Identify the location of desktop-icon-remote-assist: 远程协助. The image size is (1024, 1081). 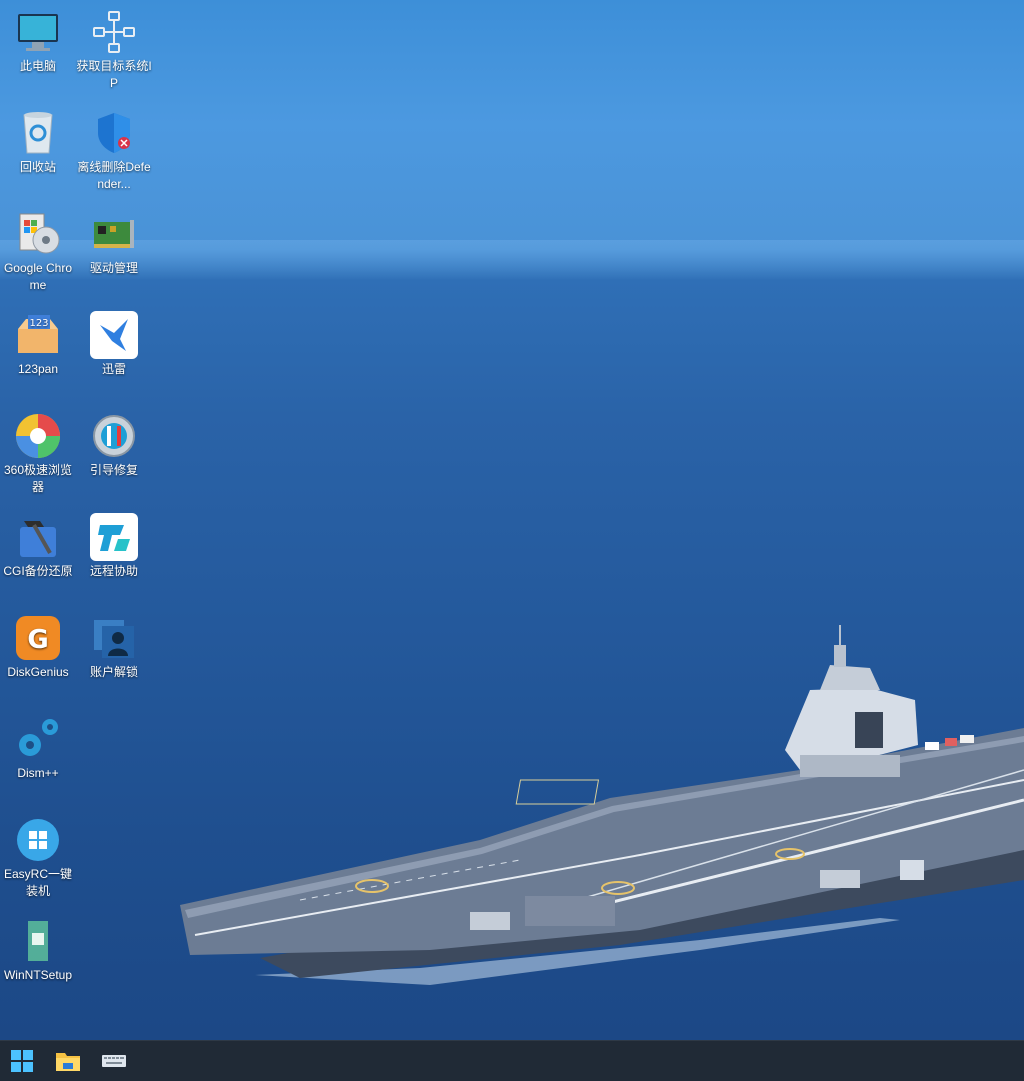
(114, 546).